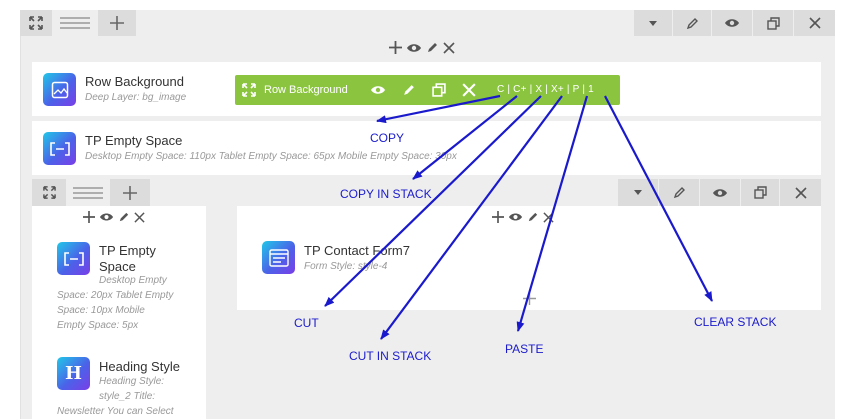  I want to click on copy-arrow, so click(438, 109).